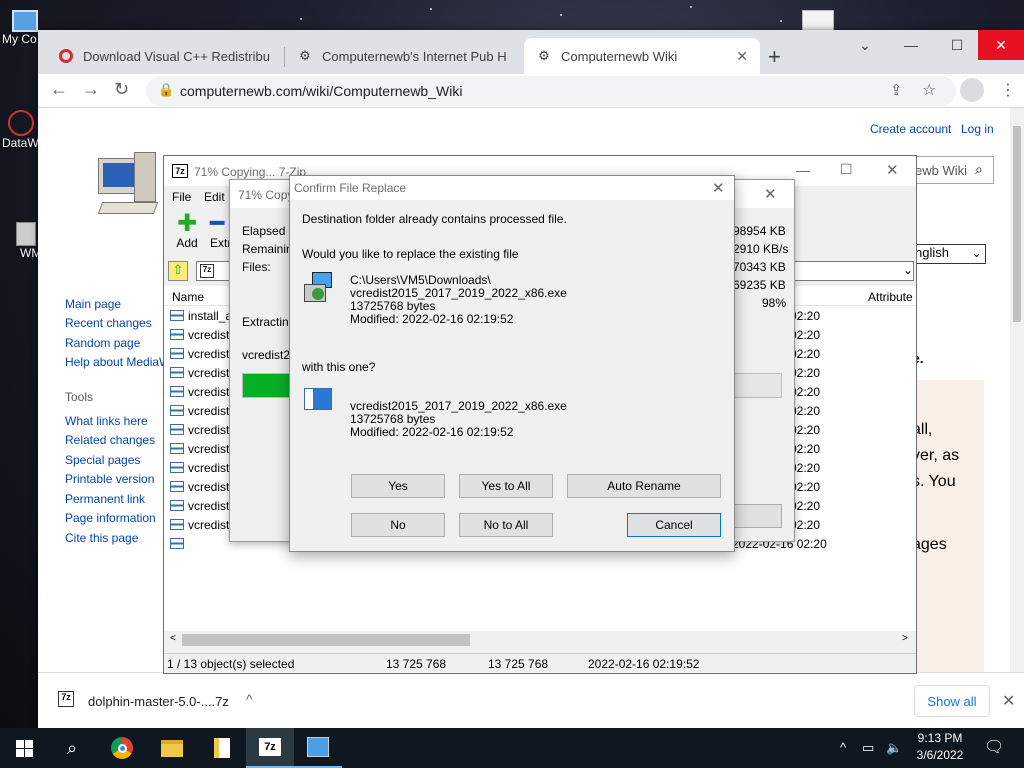 The width and height of the screenshot is (1024, 768). What do you see at coordinates (121, 89) in the screenshot?
I see `reload-icon: ↻` at bounding box center [121, 89].